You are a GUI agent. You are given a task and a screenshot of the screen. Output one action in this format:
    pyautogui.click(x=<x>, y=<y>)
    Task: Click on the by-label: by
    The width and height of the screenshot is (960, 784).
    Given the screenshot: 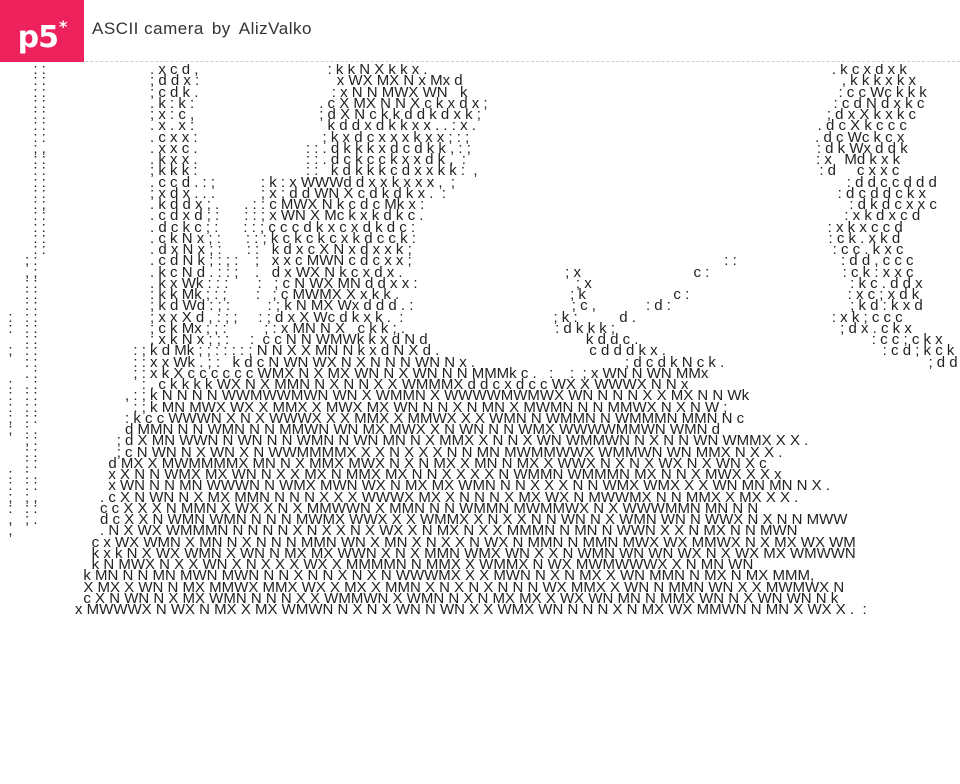 What is the action you would take?
    pyautogui.click(x=221, y=28)
    